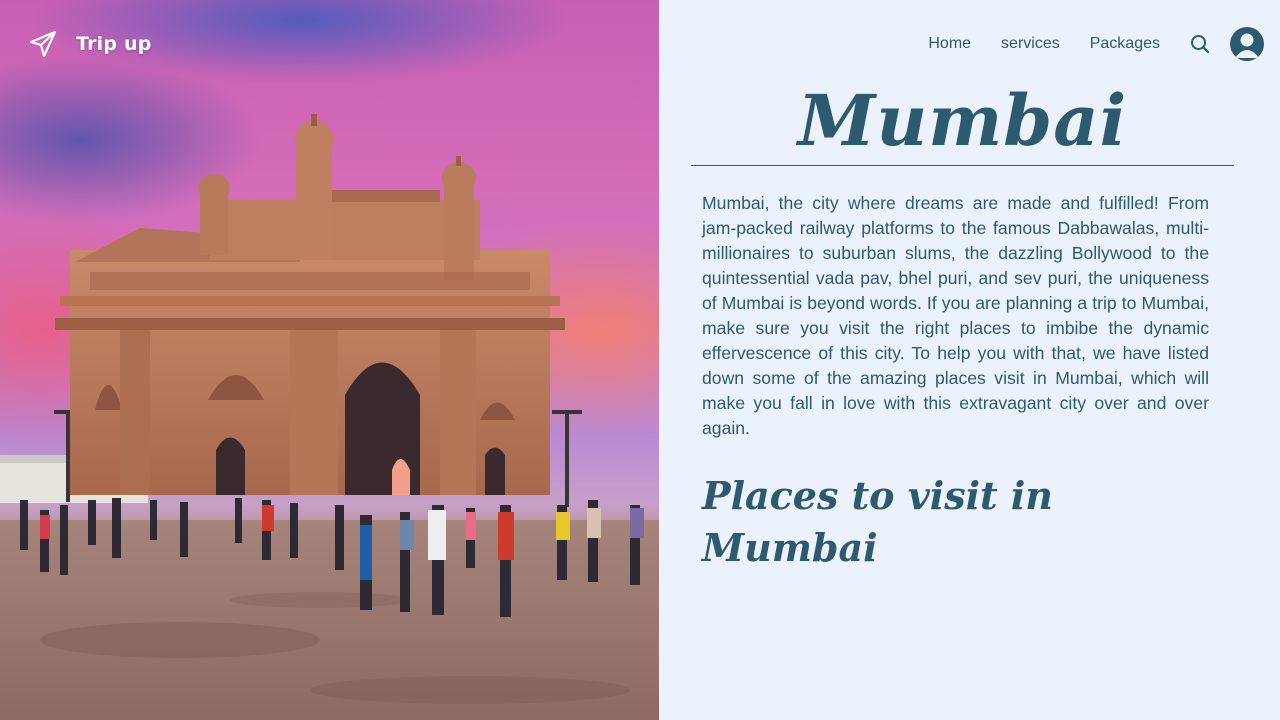 The width and height of the screenshot is (1280, 720). I want to click on brand-name: Trip up, so click(114, 44).